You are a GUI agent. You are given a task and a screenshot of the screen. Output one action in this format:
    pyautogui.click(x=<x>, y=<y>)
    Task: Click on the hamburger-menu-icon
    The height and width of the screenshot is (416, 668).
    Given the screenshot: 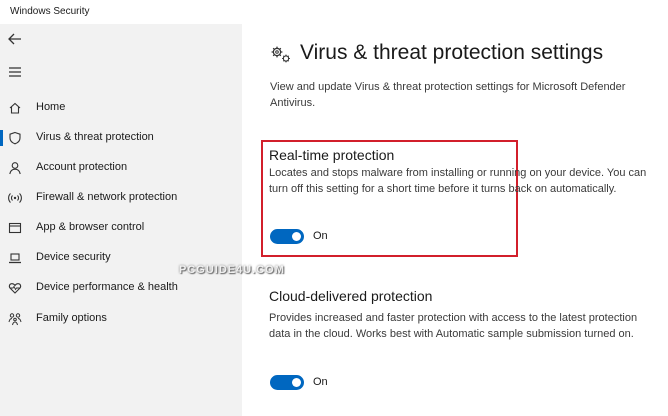 What is the action you would take?
    pyautogui.click(x=15, y=72)
    